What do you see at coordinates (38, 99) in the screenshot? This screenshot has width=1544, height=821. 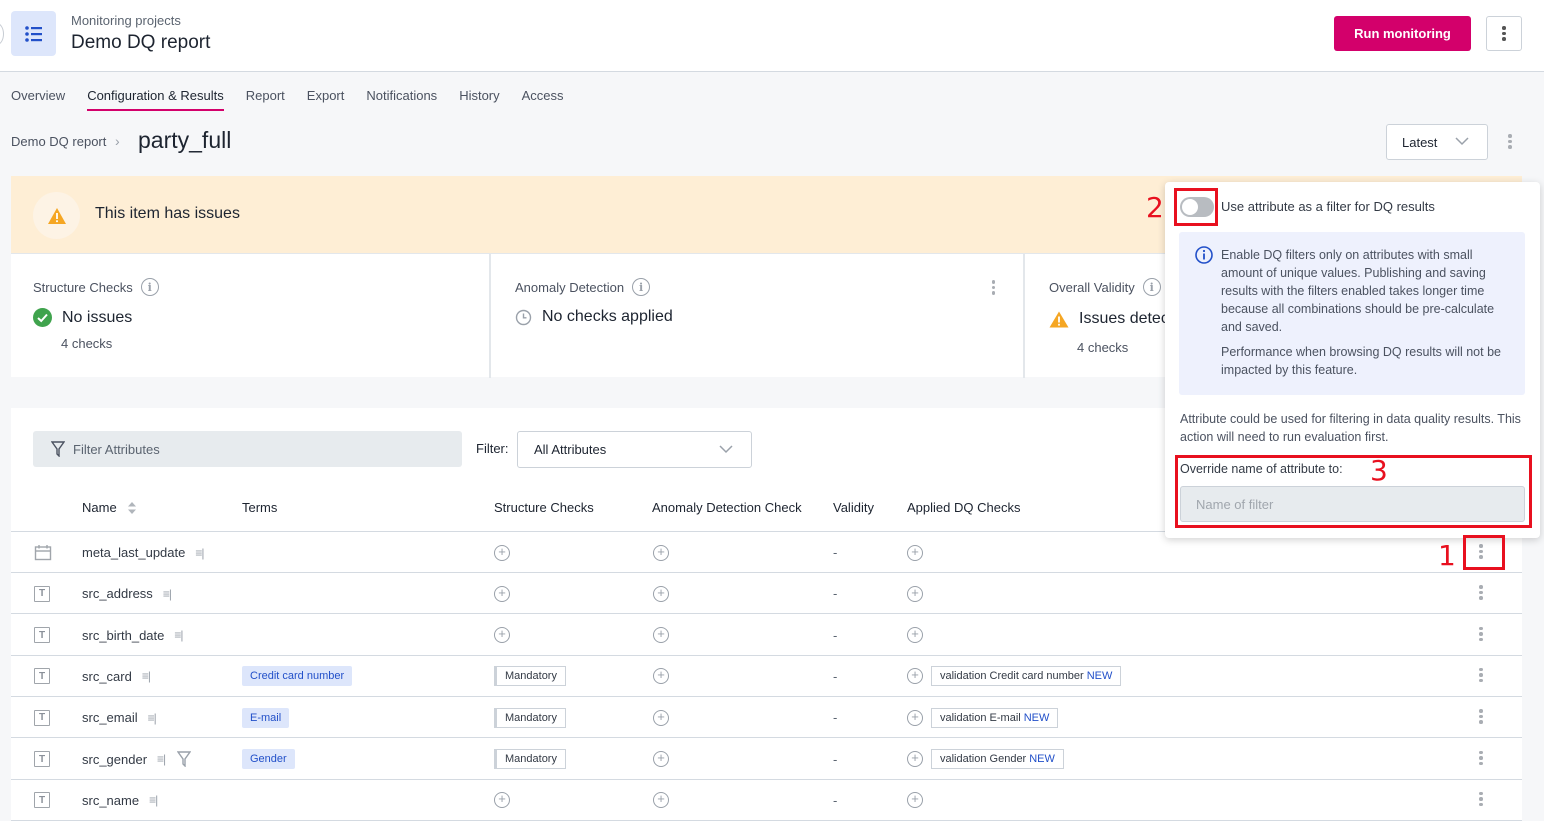 I see `tab-overview: Overview` at bounding box center [38, 99].